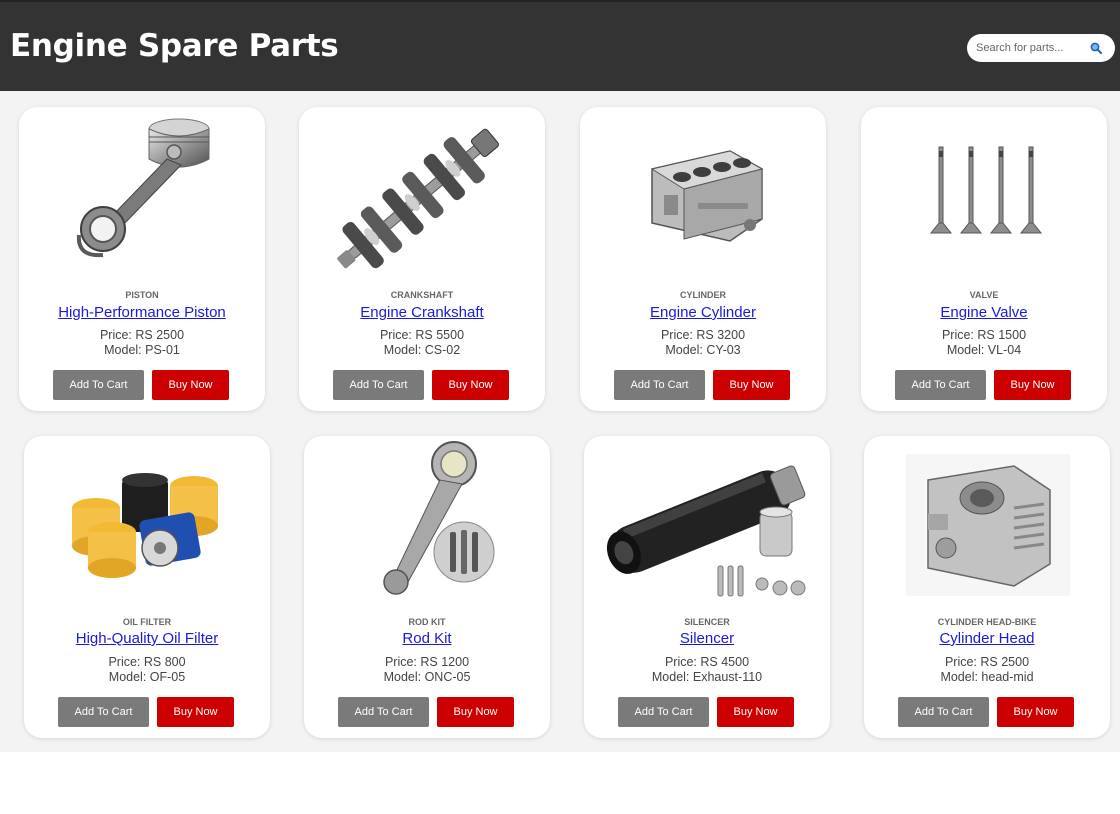 The height and width of the screenshot is (814, 1120). What do you see at coordinates (707, 622) in the screenshot?
I see `product-category: SILENCER` at bounding box center [707, 622].